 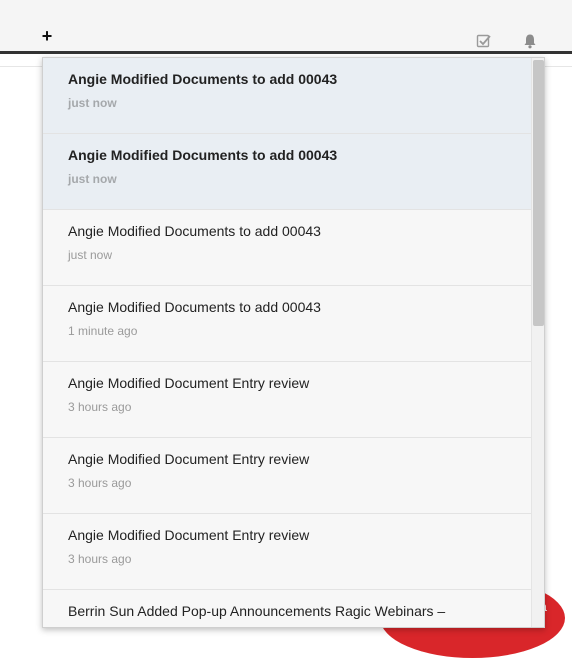 What do you see at coordinates (530, 41) in the screenshot?
I see `bell-icon` at bounding box center [530, 41].